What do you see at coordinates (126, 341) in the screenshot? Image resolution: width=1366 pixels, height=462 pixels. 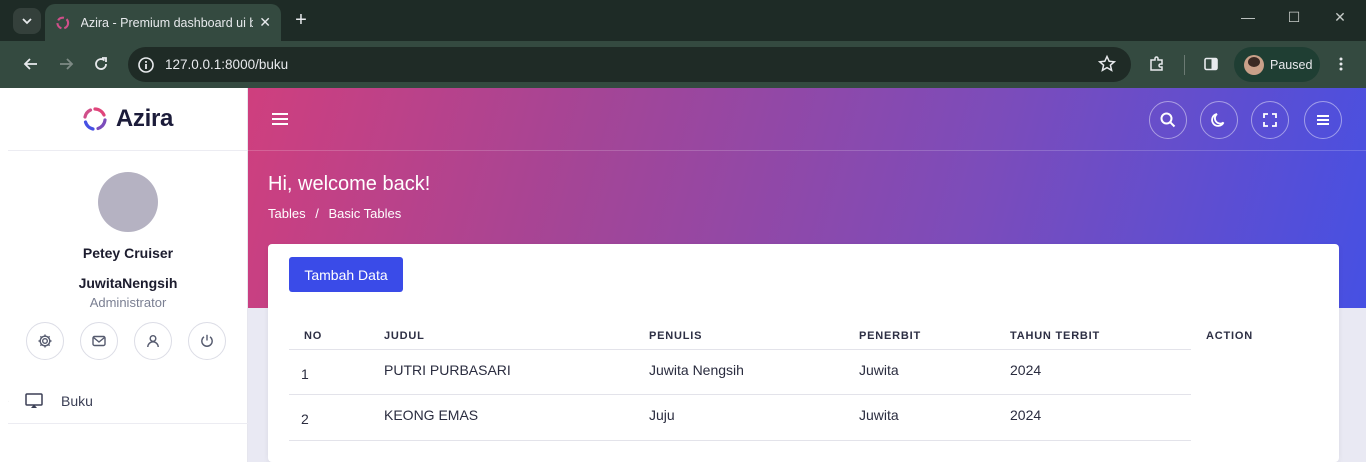 I see `quick-actions` at bounding box center [126, 341].